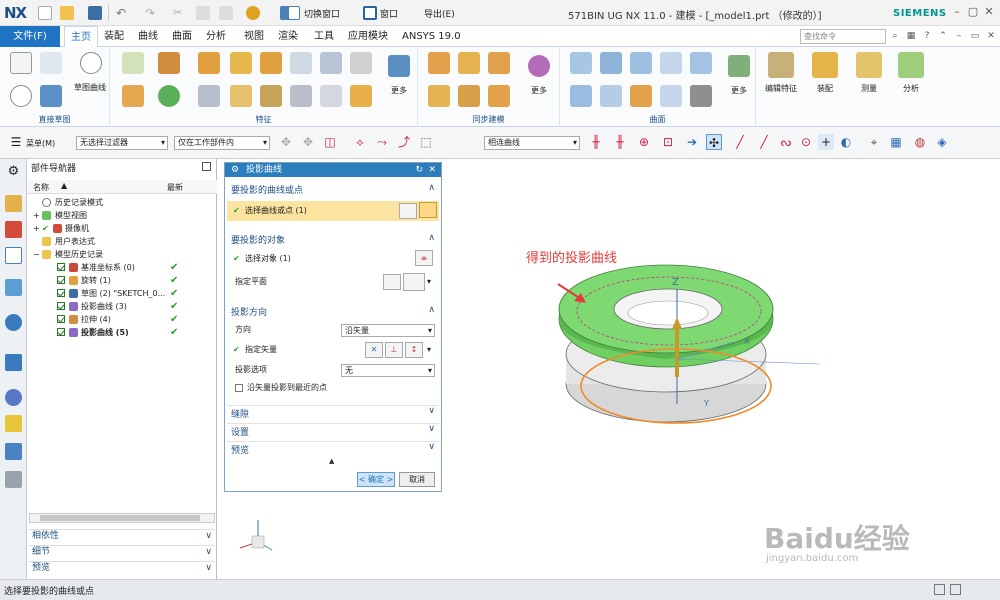 The width and height of the screenshot is (1000, 600). I want to click on section-settings: 设置 ∨, so click(333, 430).